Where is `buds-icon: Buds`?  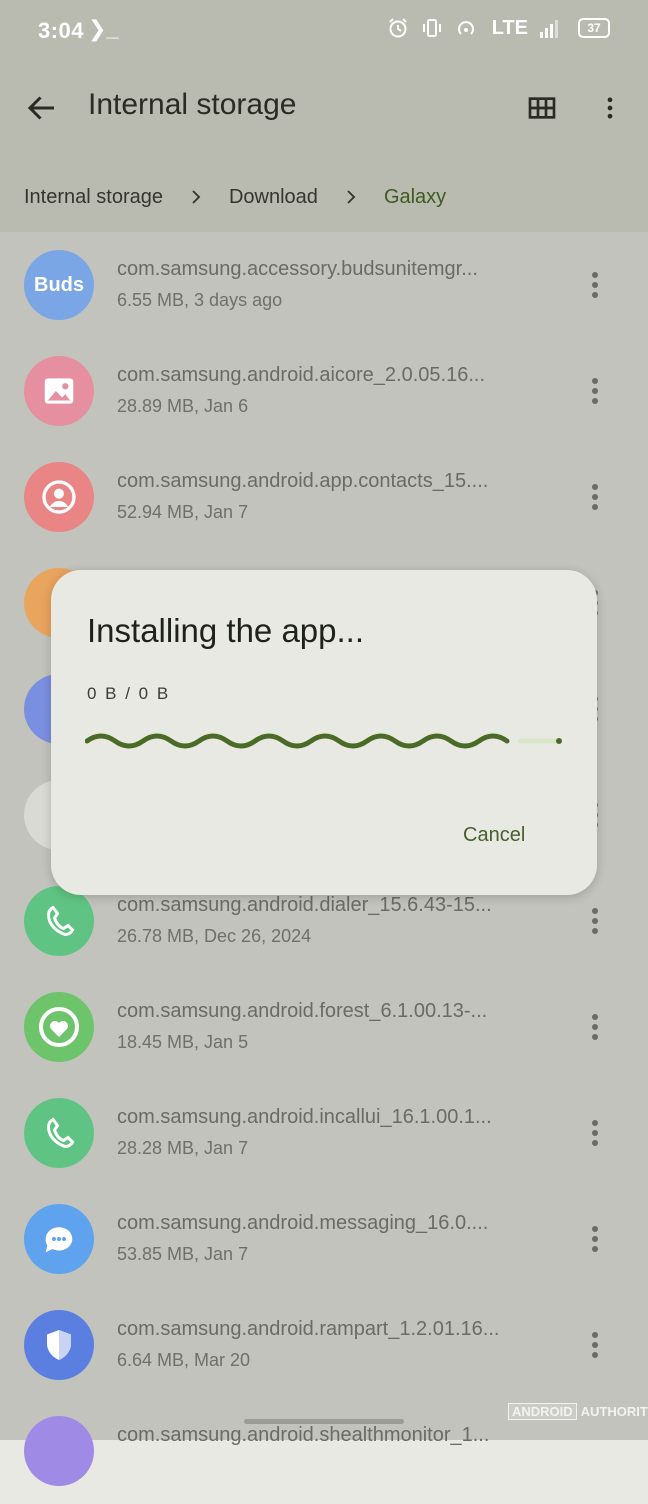 buds-icon: Buds is located at coordinates (59, 285).